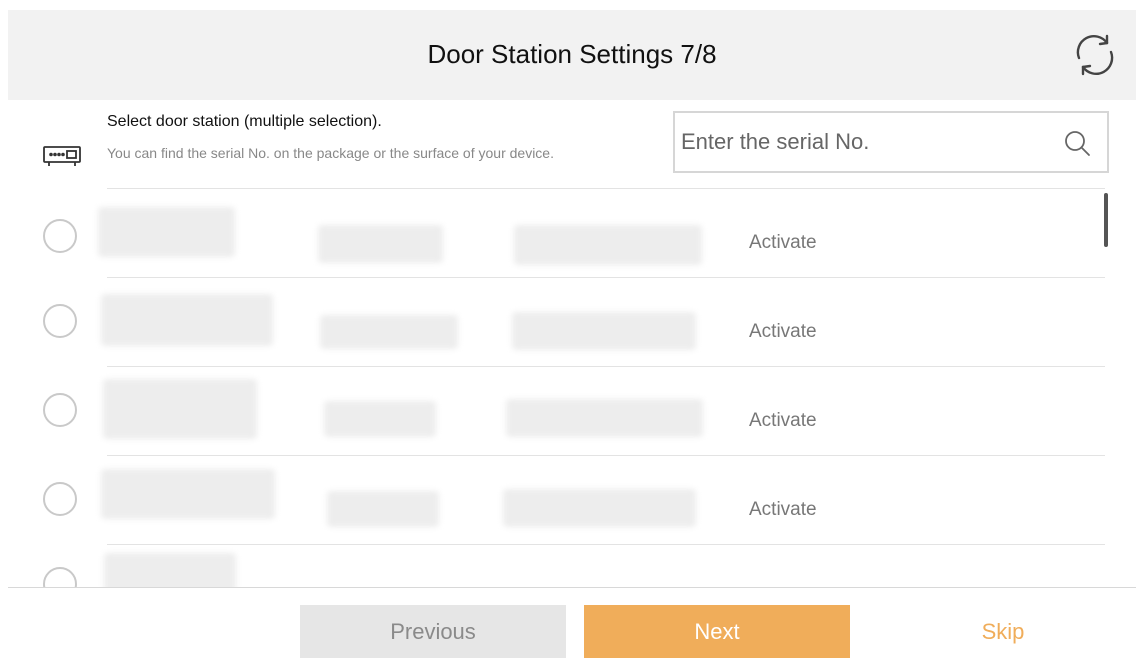 The width and height of the screenshot is (1136, 669). I want to click on list-scrollbar, so click(1106, 220).